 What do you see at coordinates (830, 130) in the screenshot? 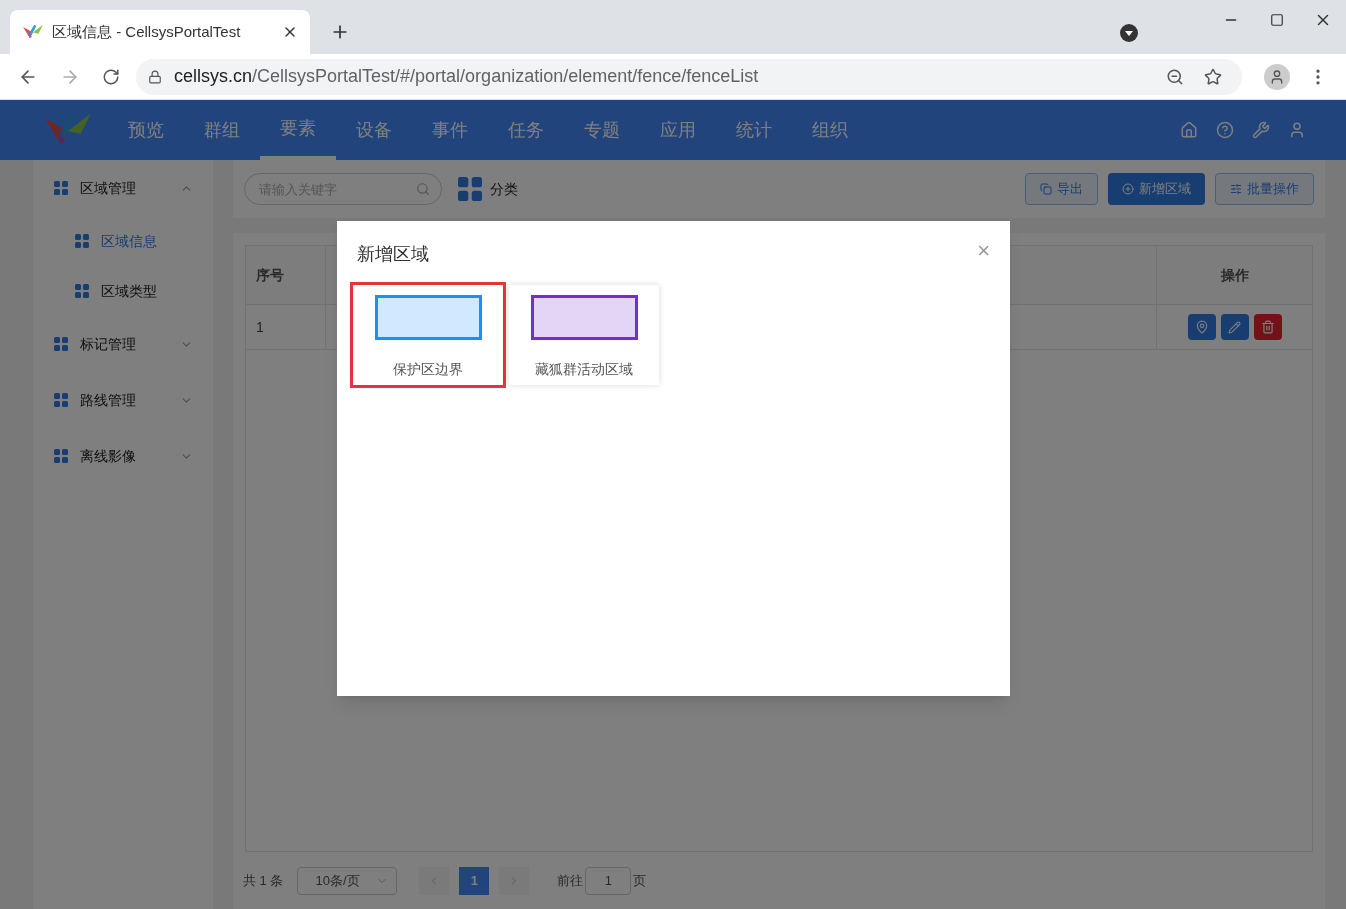
I see `nav-item: 组织` at bounding box center [830, 130].